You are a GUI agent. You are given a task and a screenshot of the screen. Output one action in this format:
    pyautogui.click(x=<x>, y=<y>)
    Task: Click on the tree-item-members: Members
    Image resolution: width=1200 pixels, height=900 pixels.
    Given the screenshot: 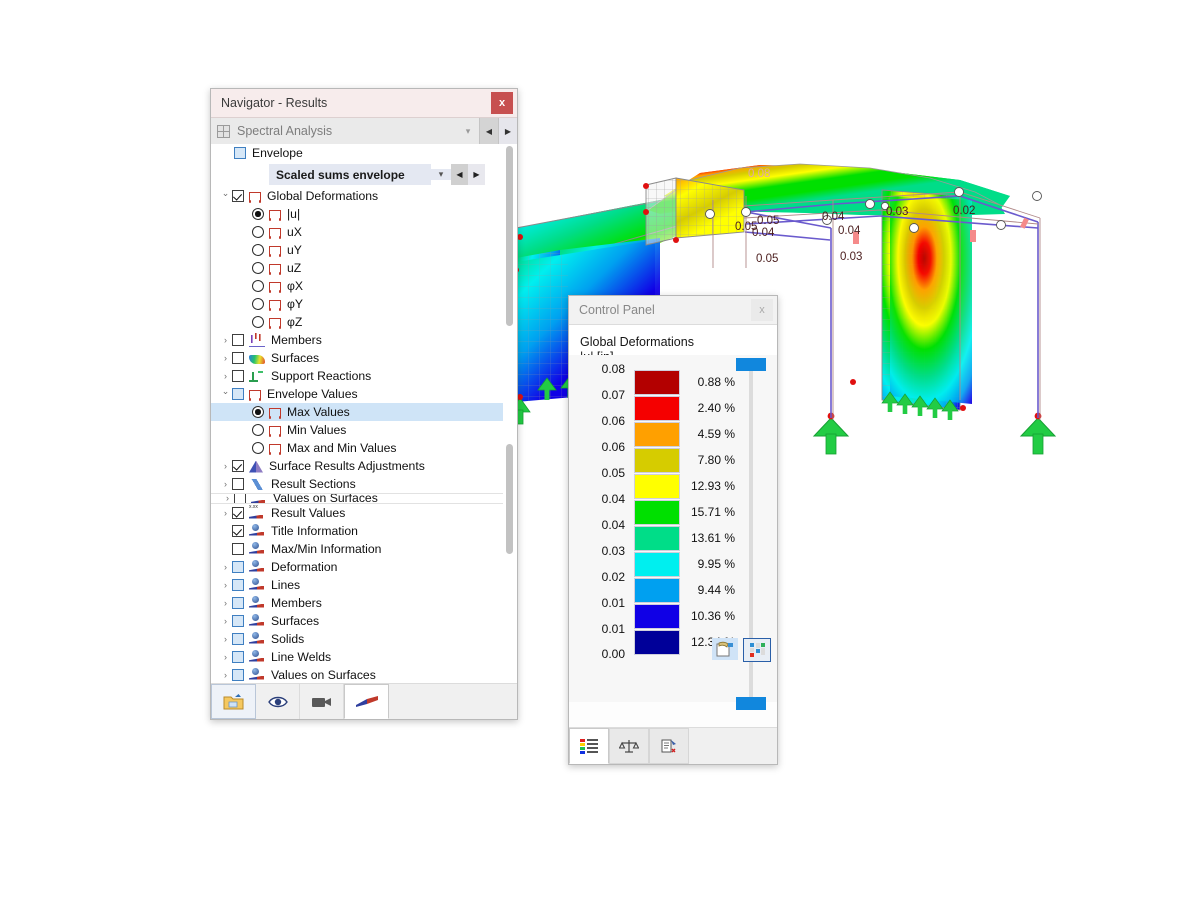 What is the action you would take?
    pyautogui.click(x=364, y=340)
    